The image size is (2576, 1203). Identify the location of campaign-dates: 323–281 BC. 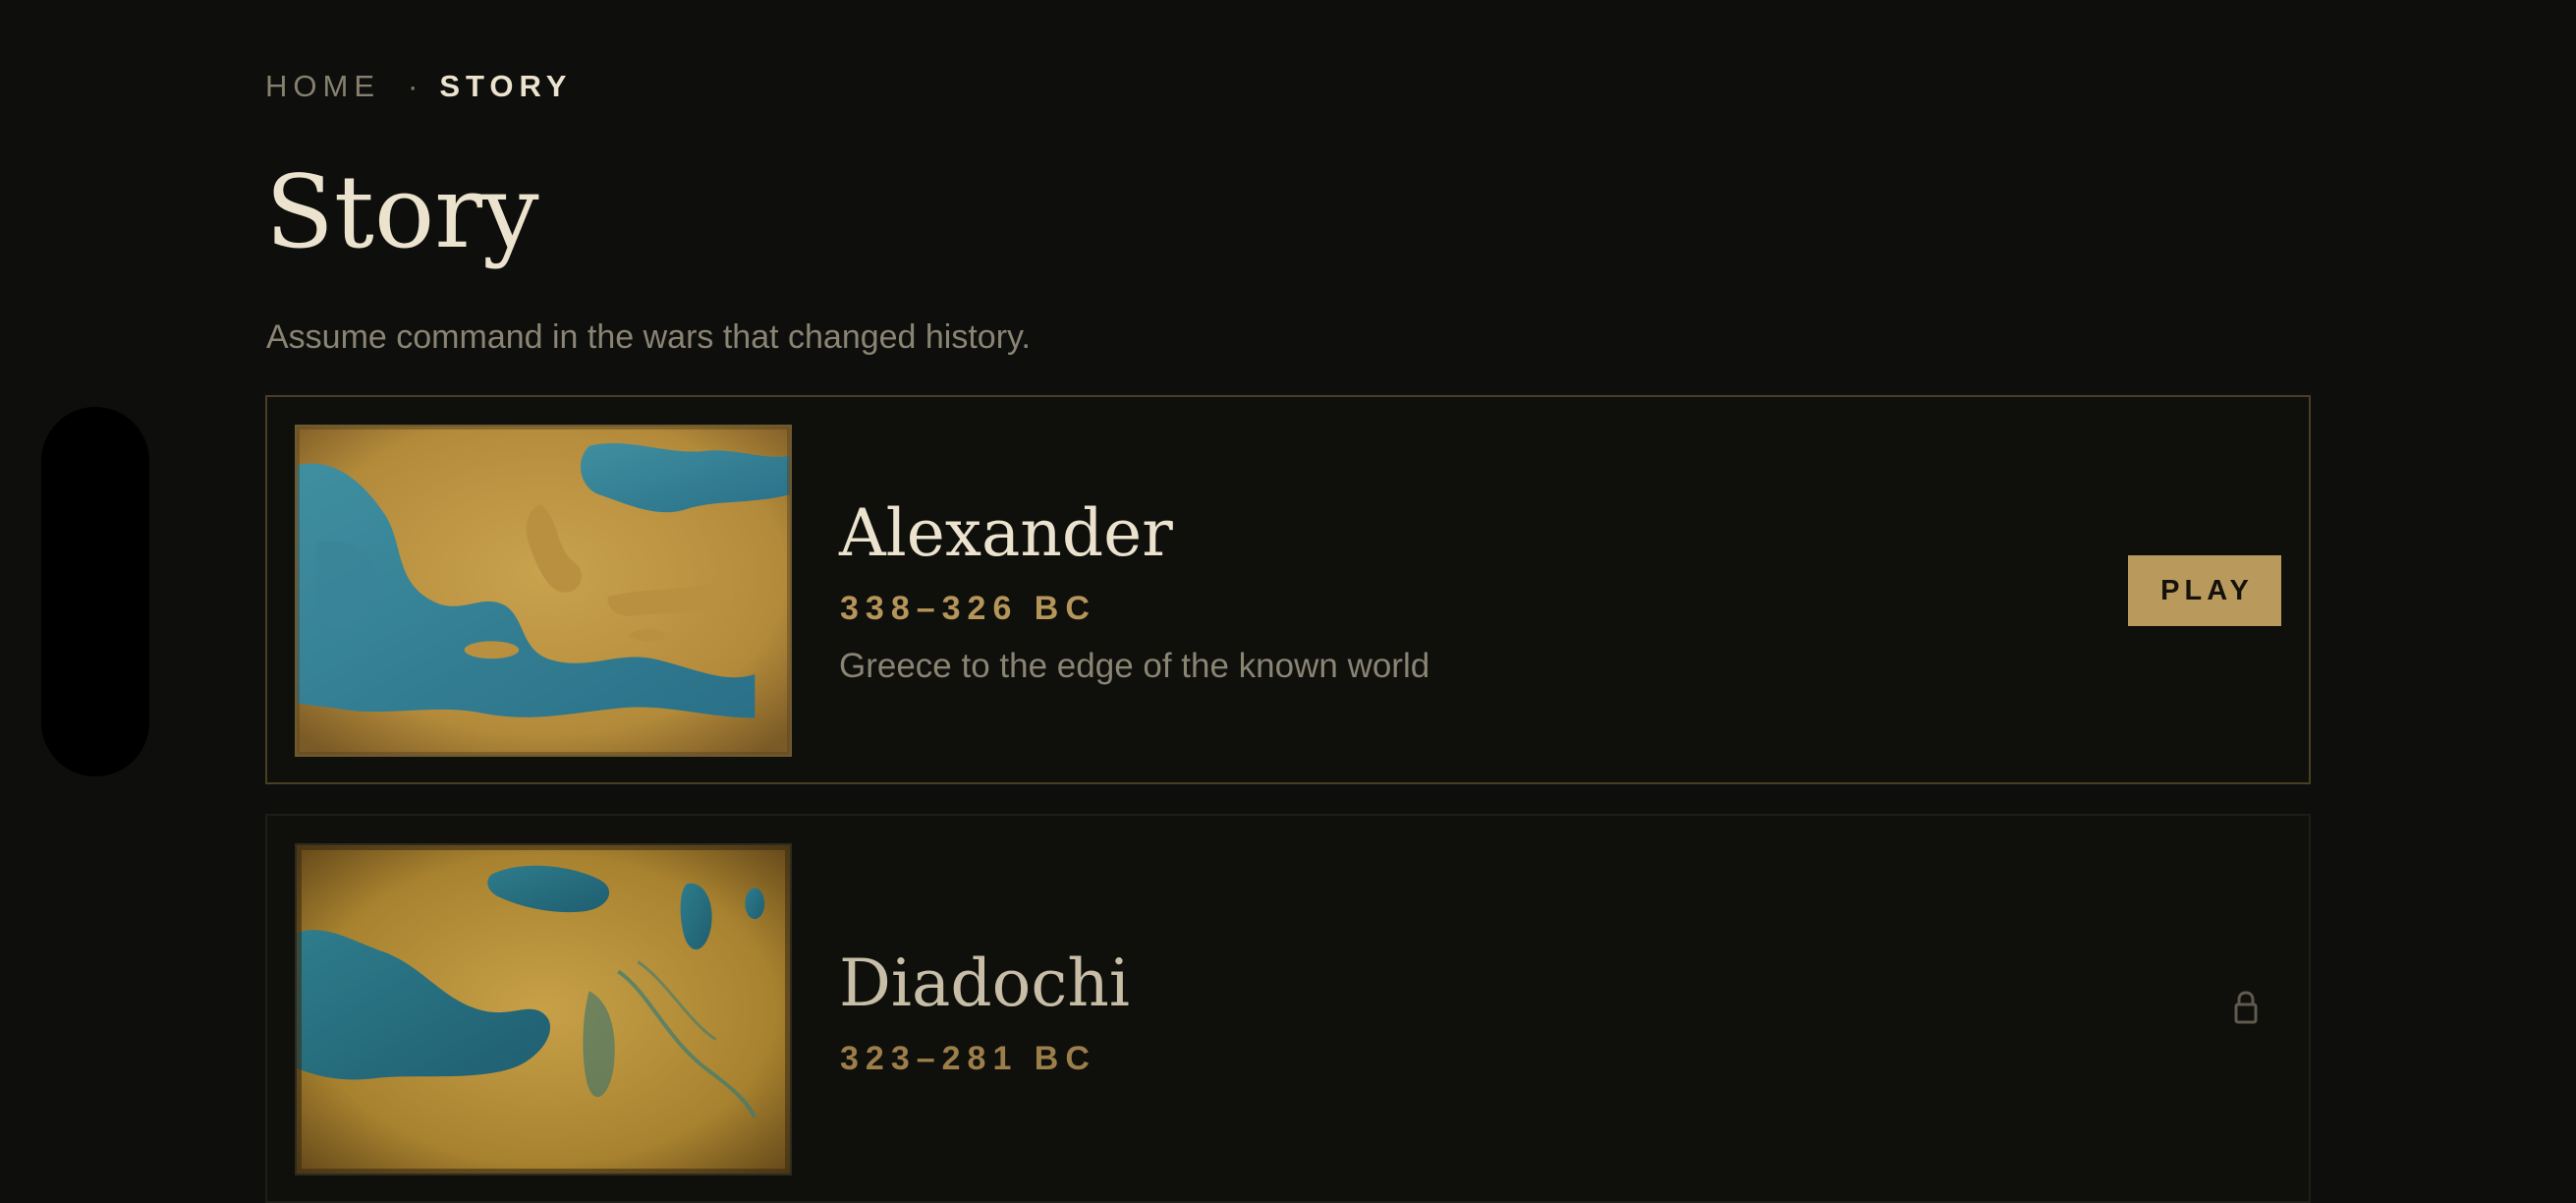
(968, 1058).